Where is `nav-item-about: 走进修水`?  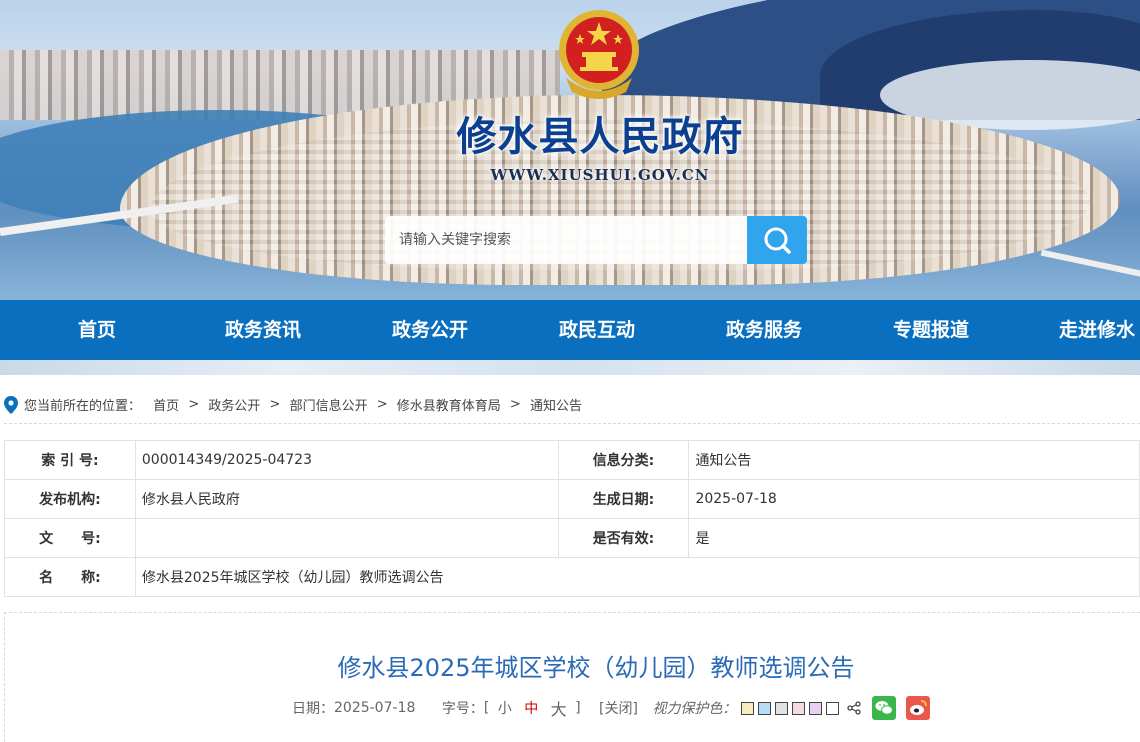 nav-item-about: 走进修水 is located at coordinates (1083, 330).